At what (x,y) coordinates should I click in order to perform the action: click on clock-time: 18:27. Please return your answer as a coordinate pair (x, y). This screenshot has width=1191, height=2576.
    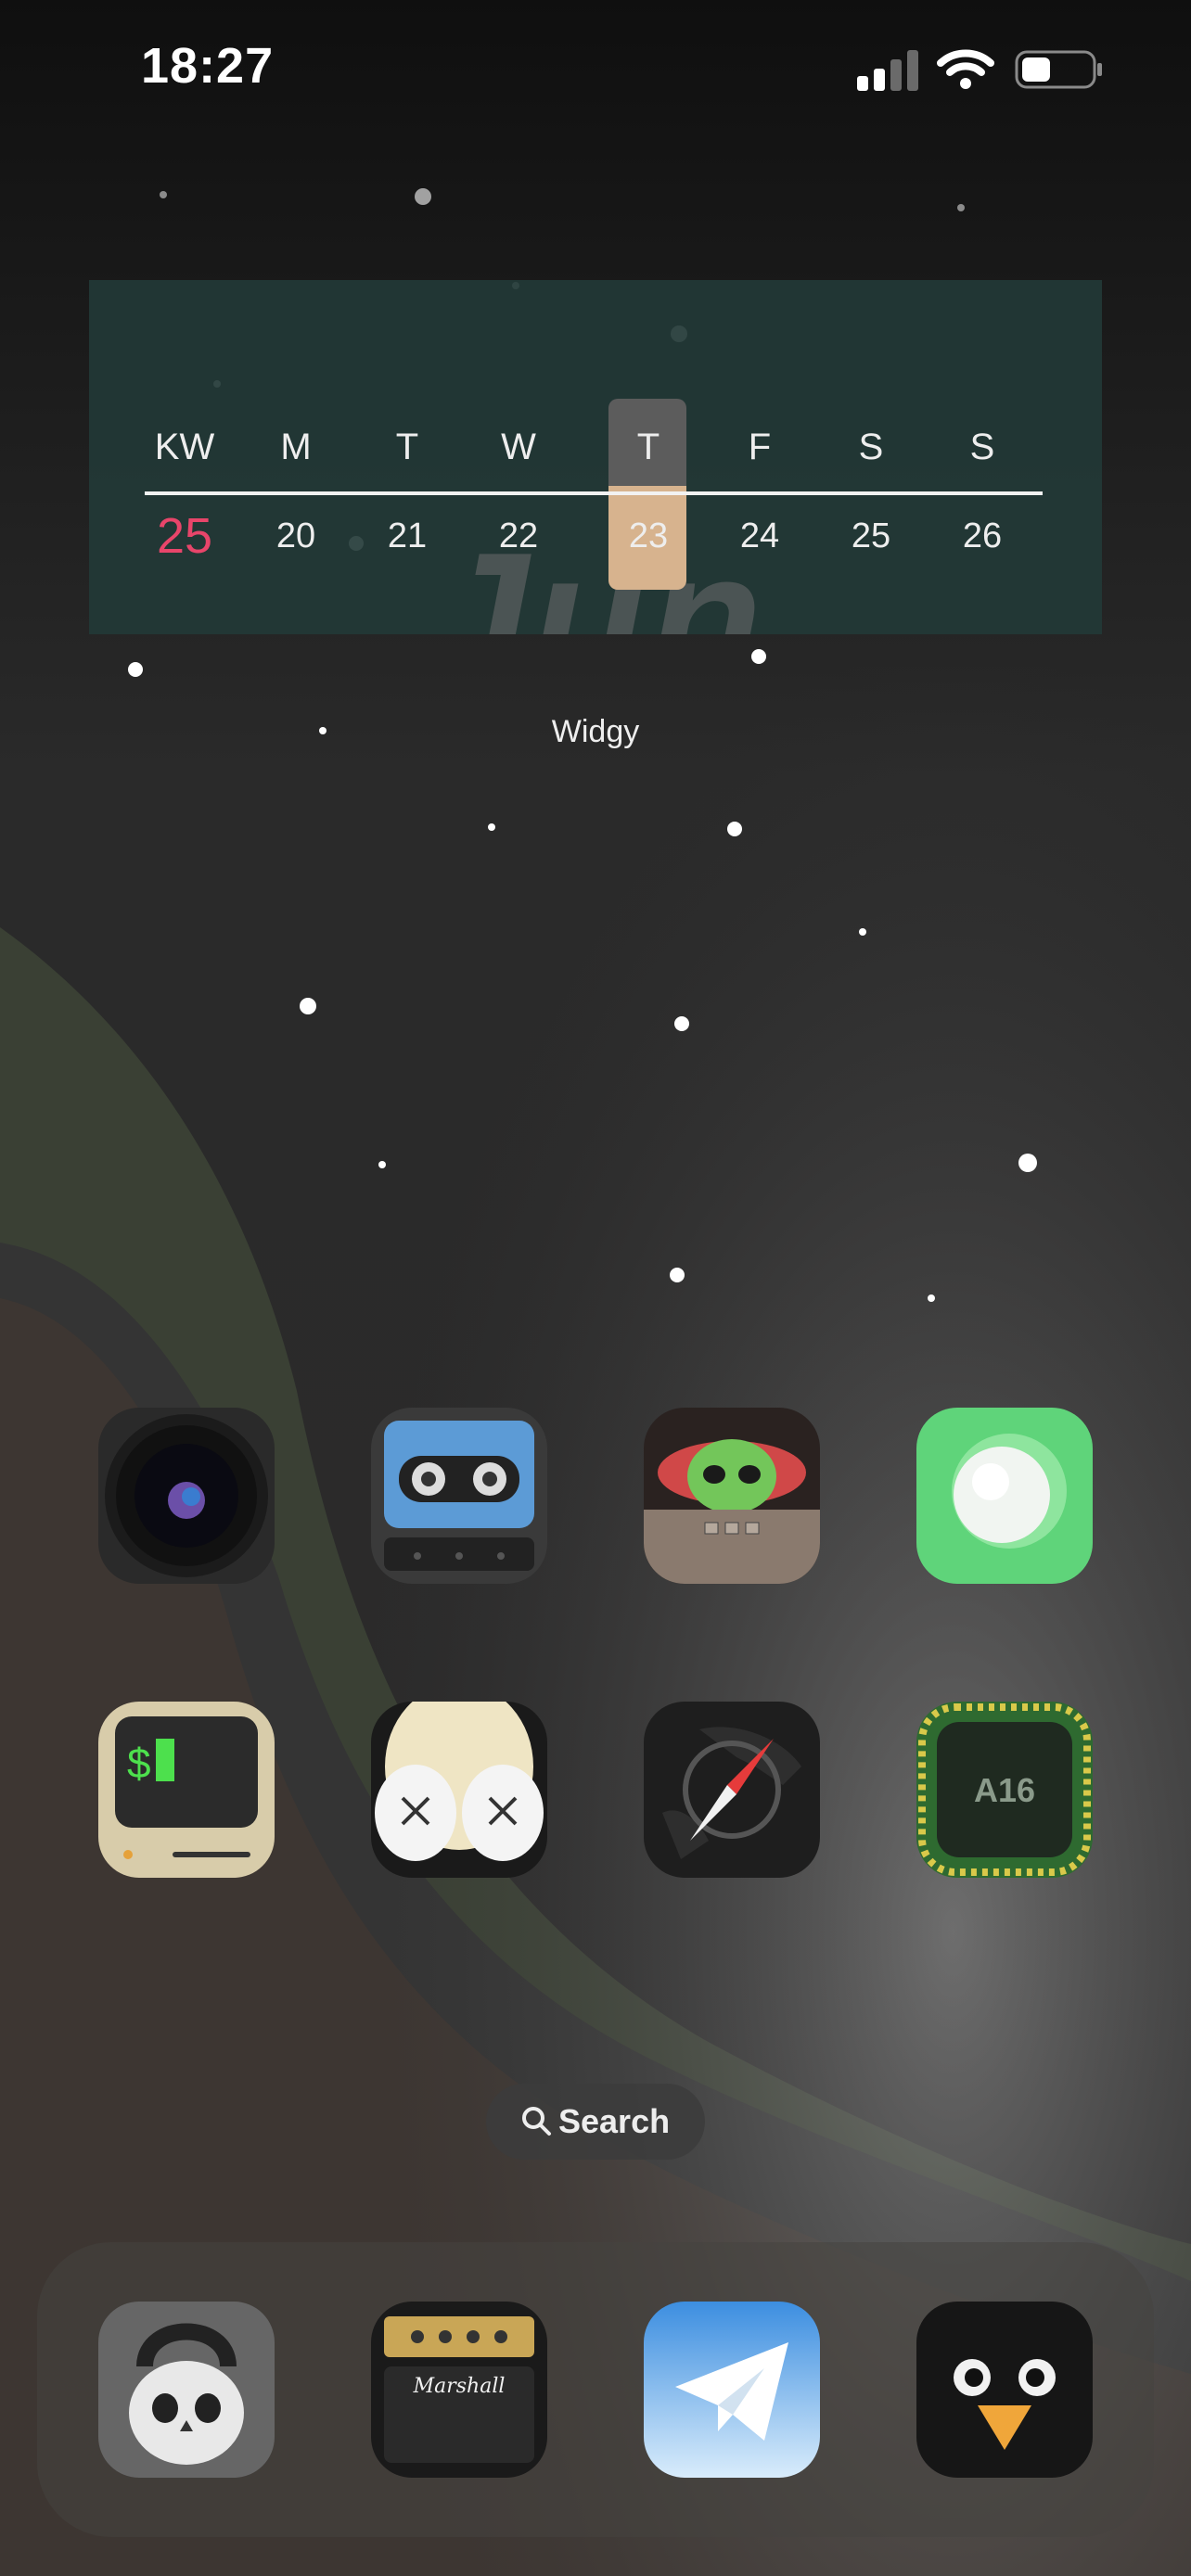
    Looking at the image, I should click on (208, 66).